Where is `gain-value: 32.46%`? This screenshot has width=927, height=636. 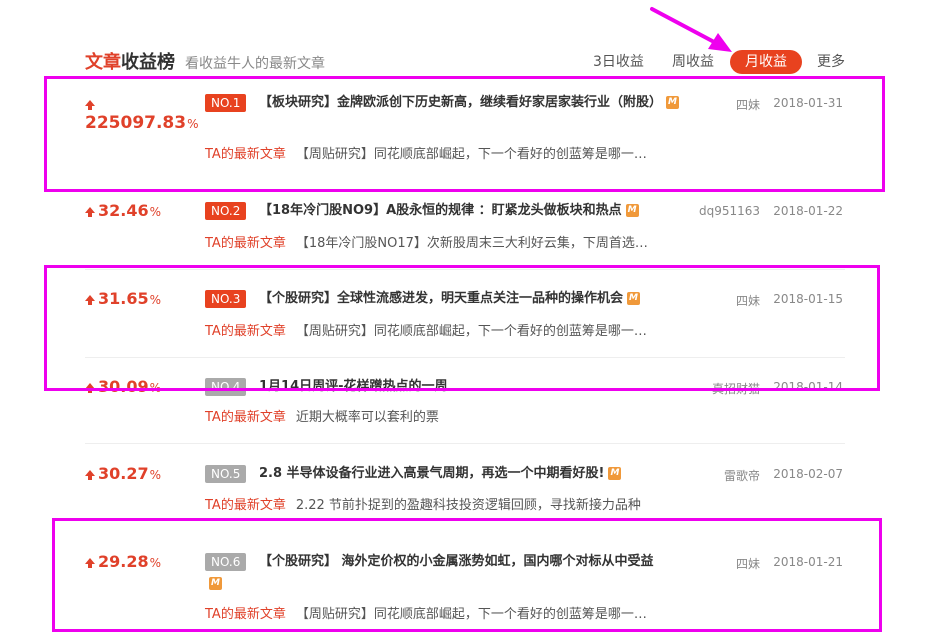 gain-value: 32.46% is located at coordinates (123, 210).